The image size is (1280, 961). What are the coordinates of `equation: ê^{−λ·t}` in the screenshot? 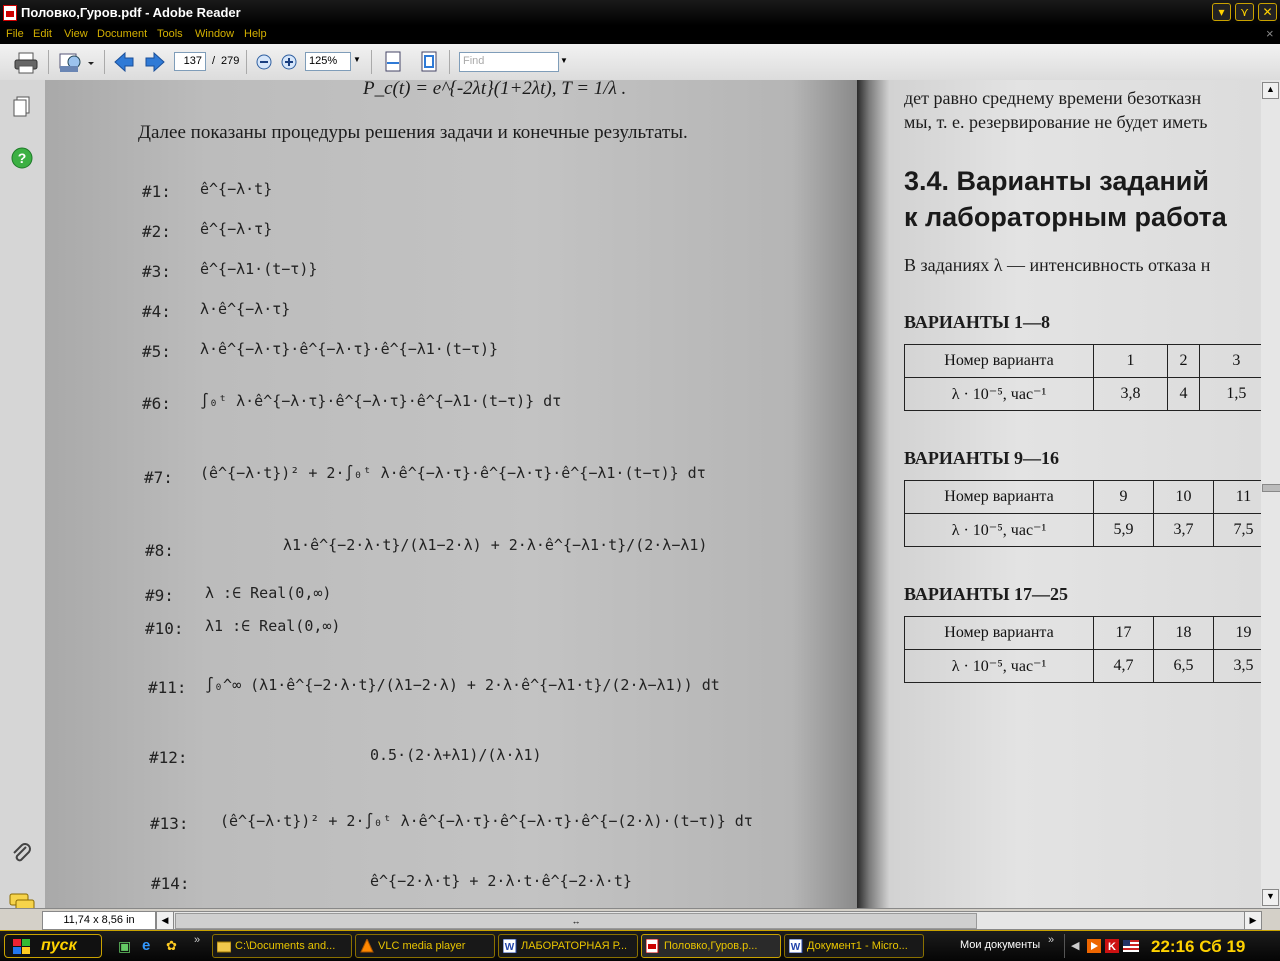 It's located at (236, 189).